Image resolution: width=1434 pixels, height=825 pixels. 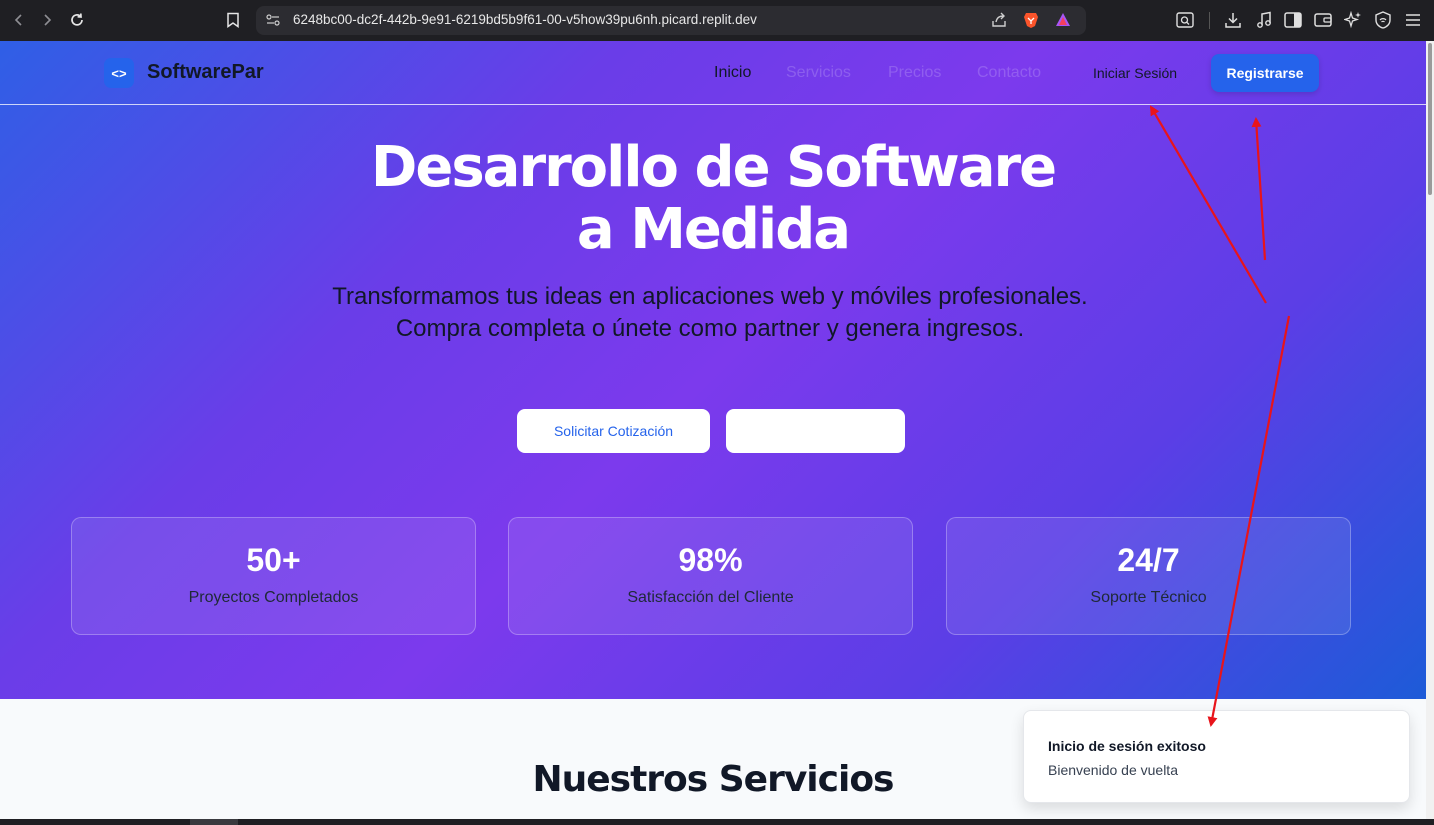 I want to click on site-settings-icon, so click(x=273, y=20).